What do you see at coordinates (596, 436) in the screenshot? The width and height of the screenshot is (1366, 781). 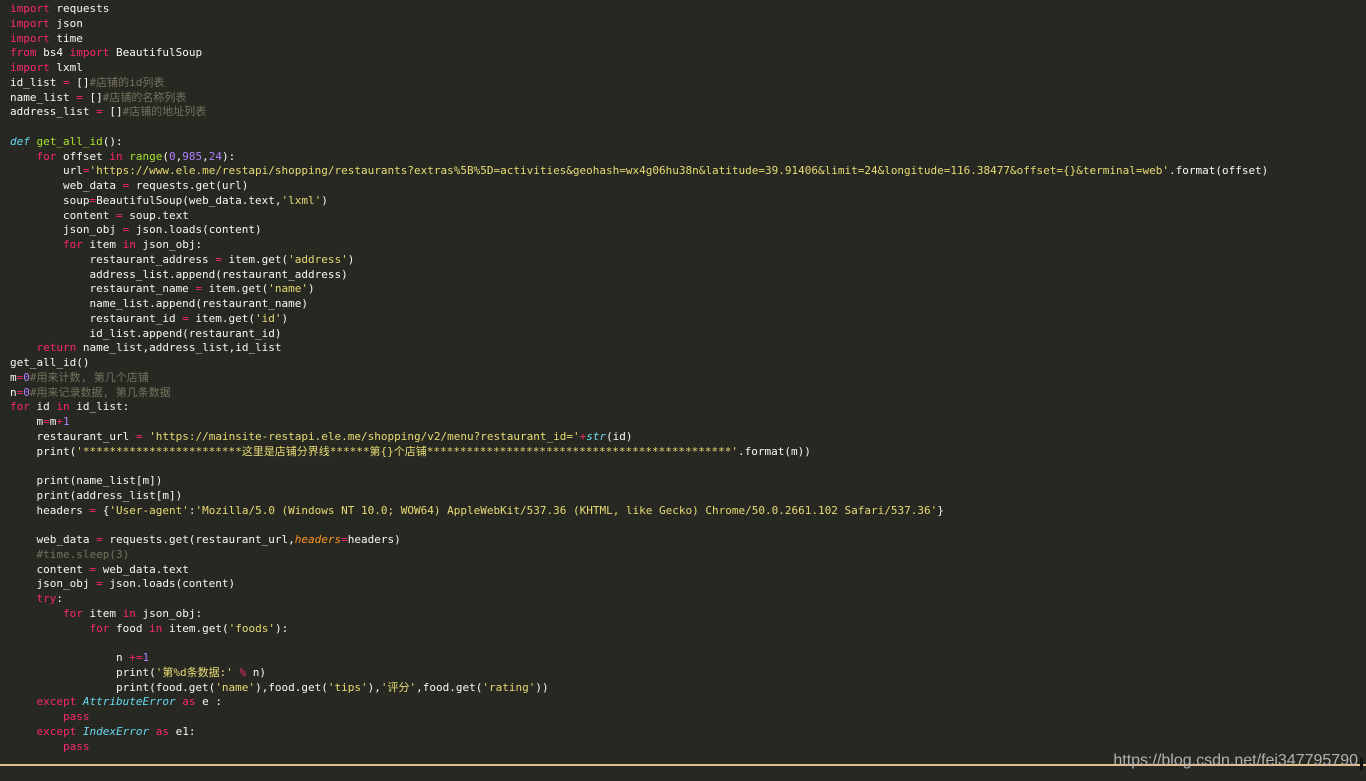 I see `code-token: str` at bounding box center [596, 436].